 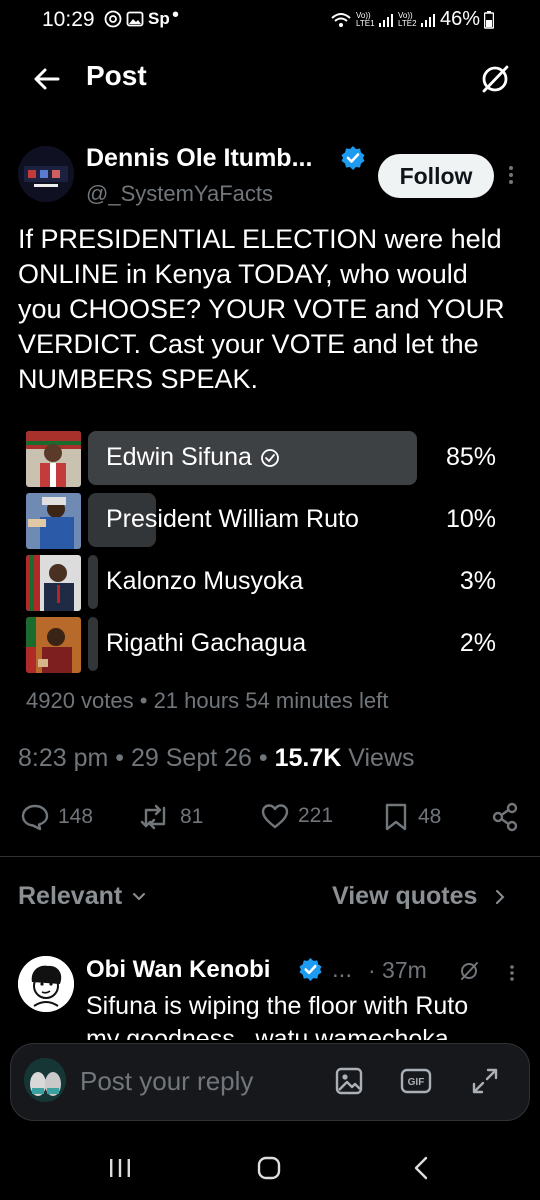 I want to click on post-meta: 8:23 pm • 29 Sept 26 • 15.7K Views, so click(x=216, y=758).